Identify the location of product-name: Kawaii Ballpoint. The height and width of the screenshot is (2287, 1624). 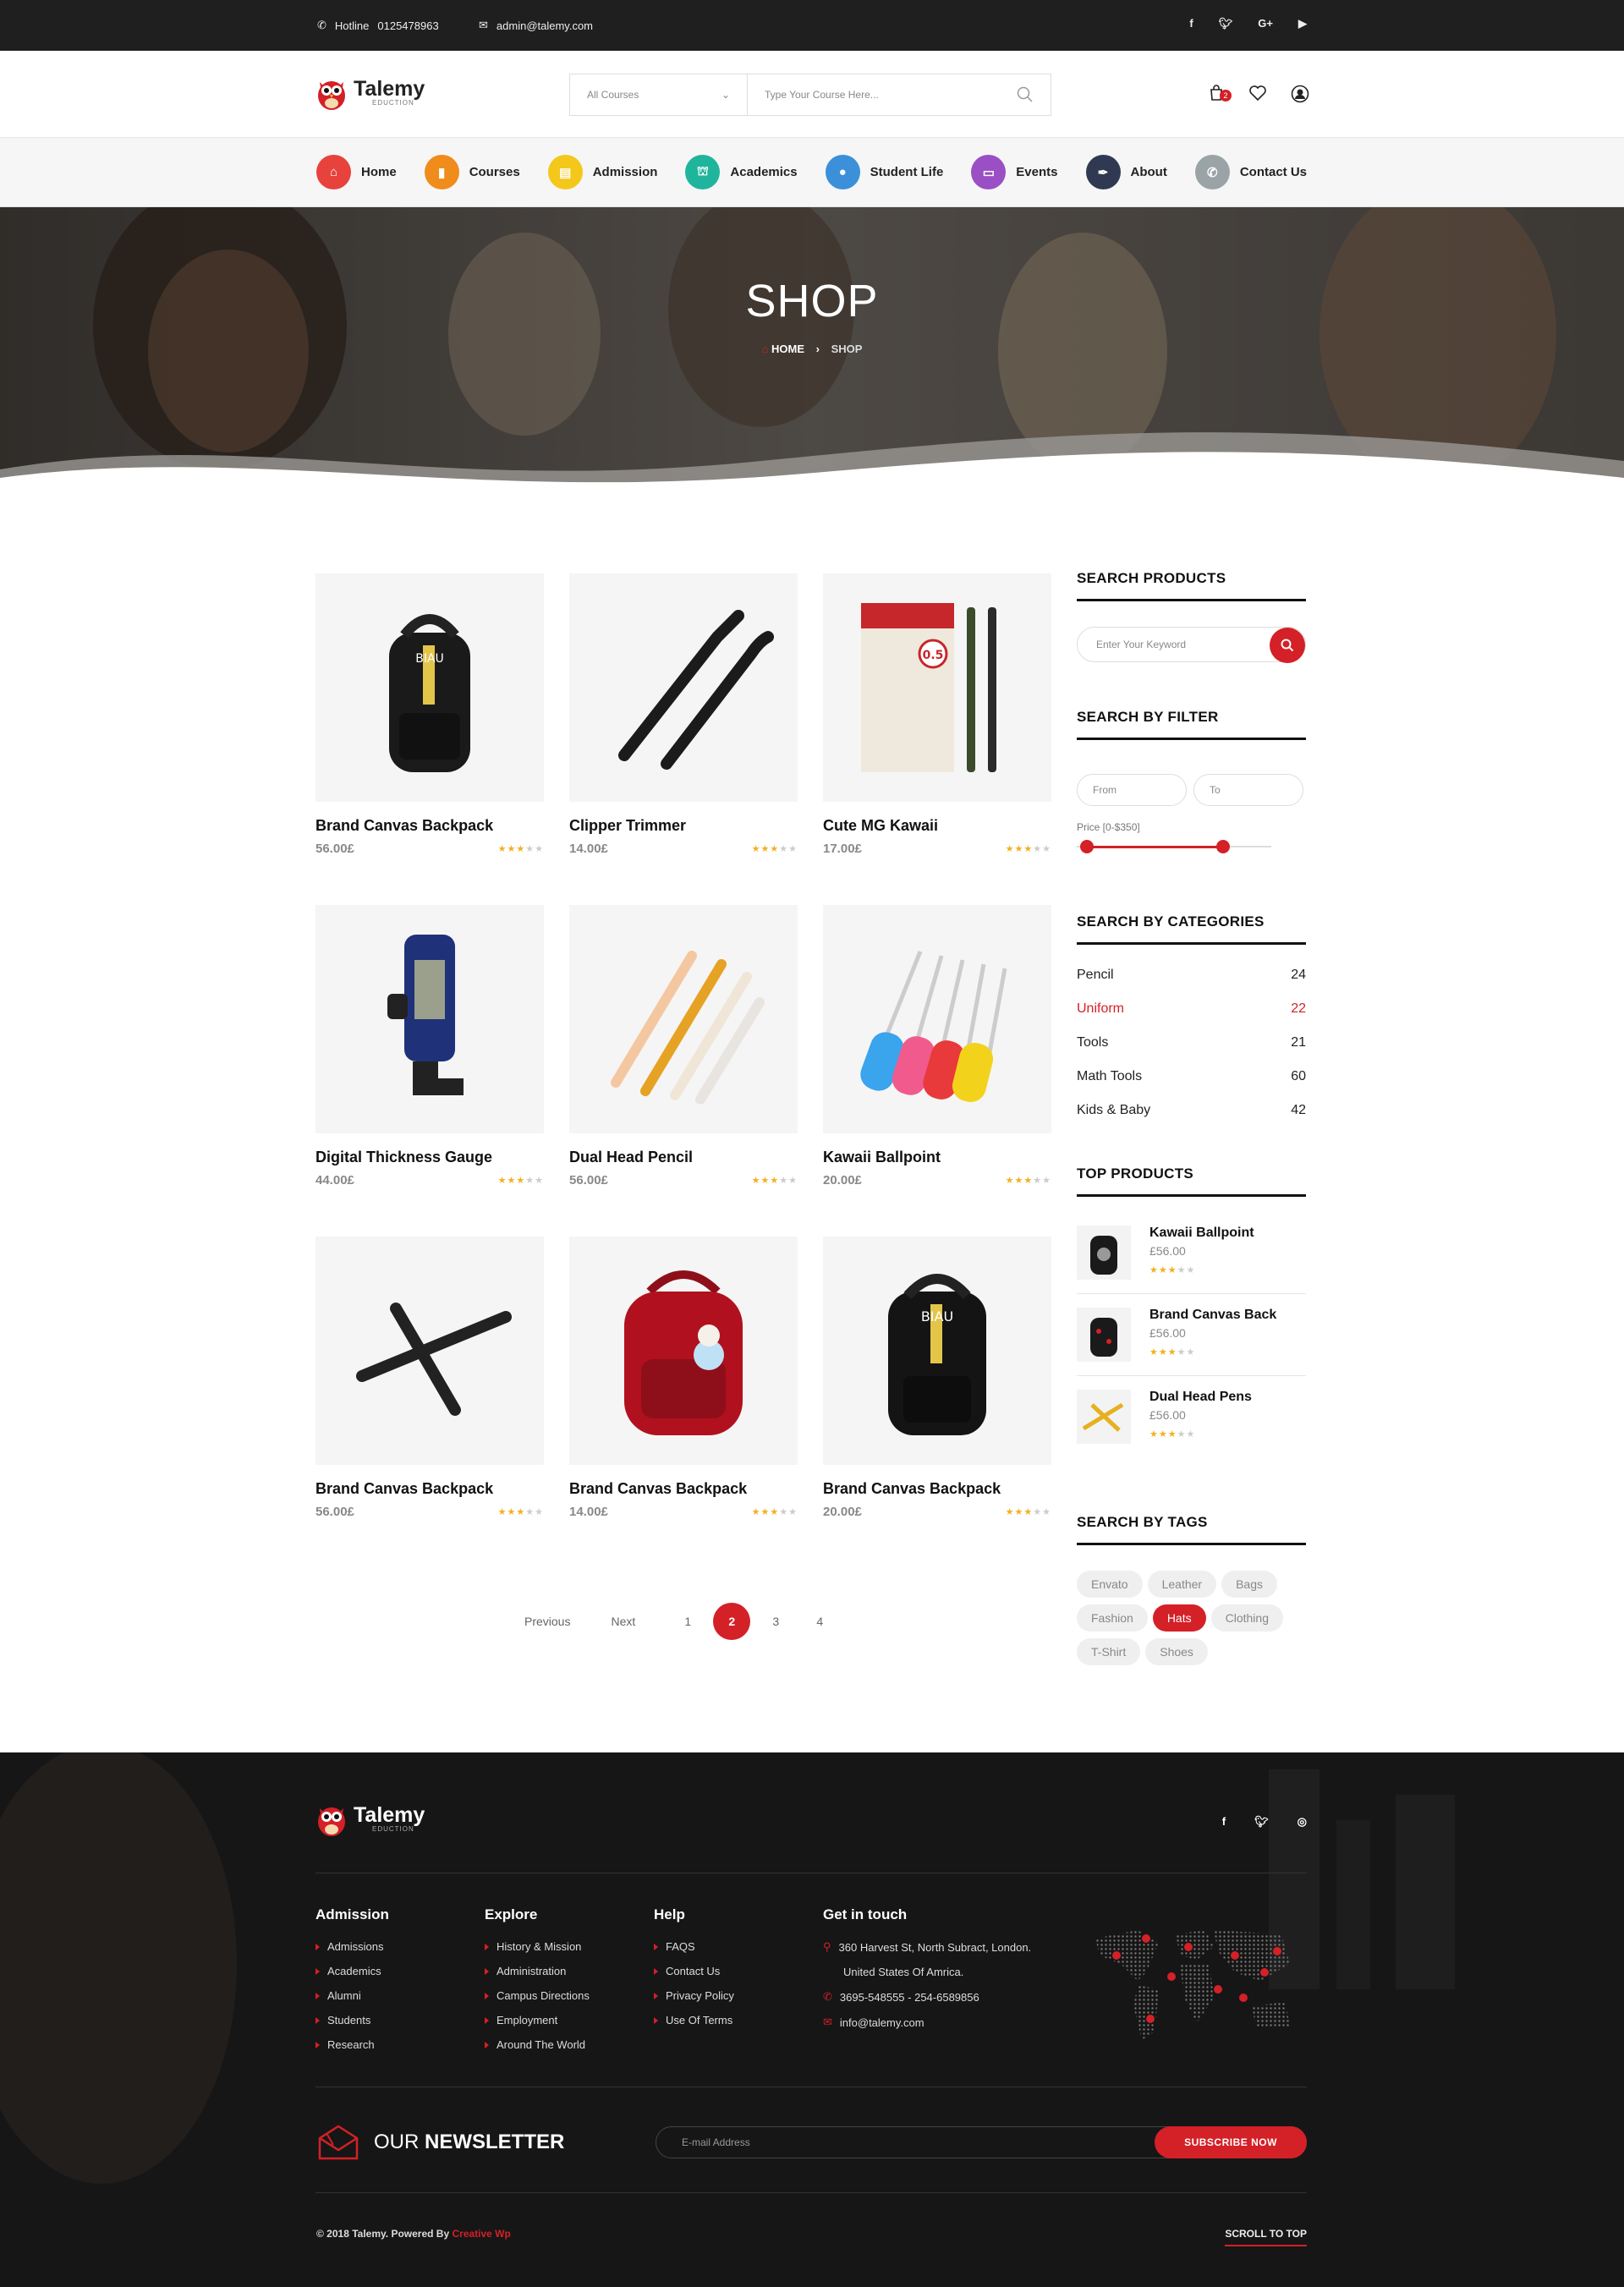
(937, 1157).